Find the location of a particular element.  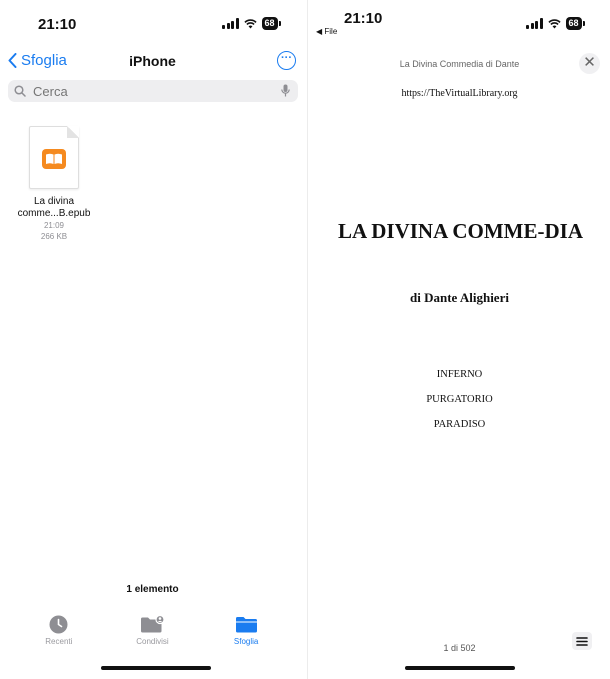

file-item: La divina comme...B.epub 21:09 266 KB is located at coordinates (54, 184).